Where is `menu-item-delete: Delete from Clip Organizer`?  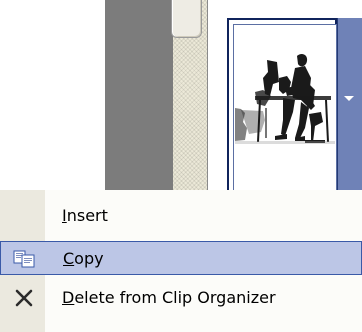 menu-item-delete: Delete from Clip Organizer is located at coordinates (181, 298).